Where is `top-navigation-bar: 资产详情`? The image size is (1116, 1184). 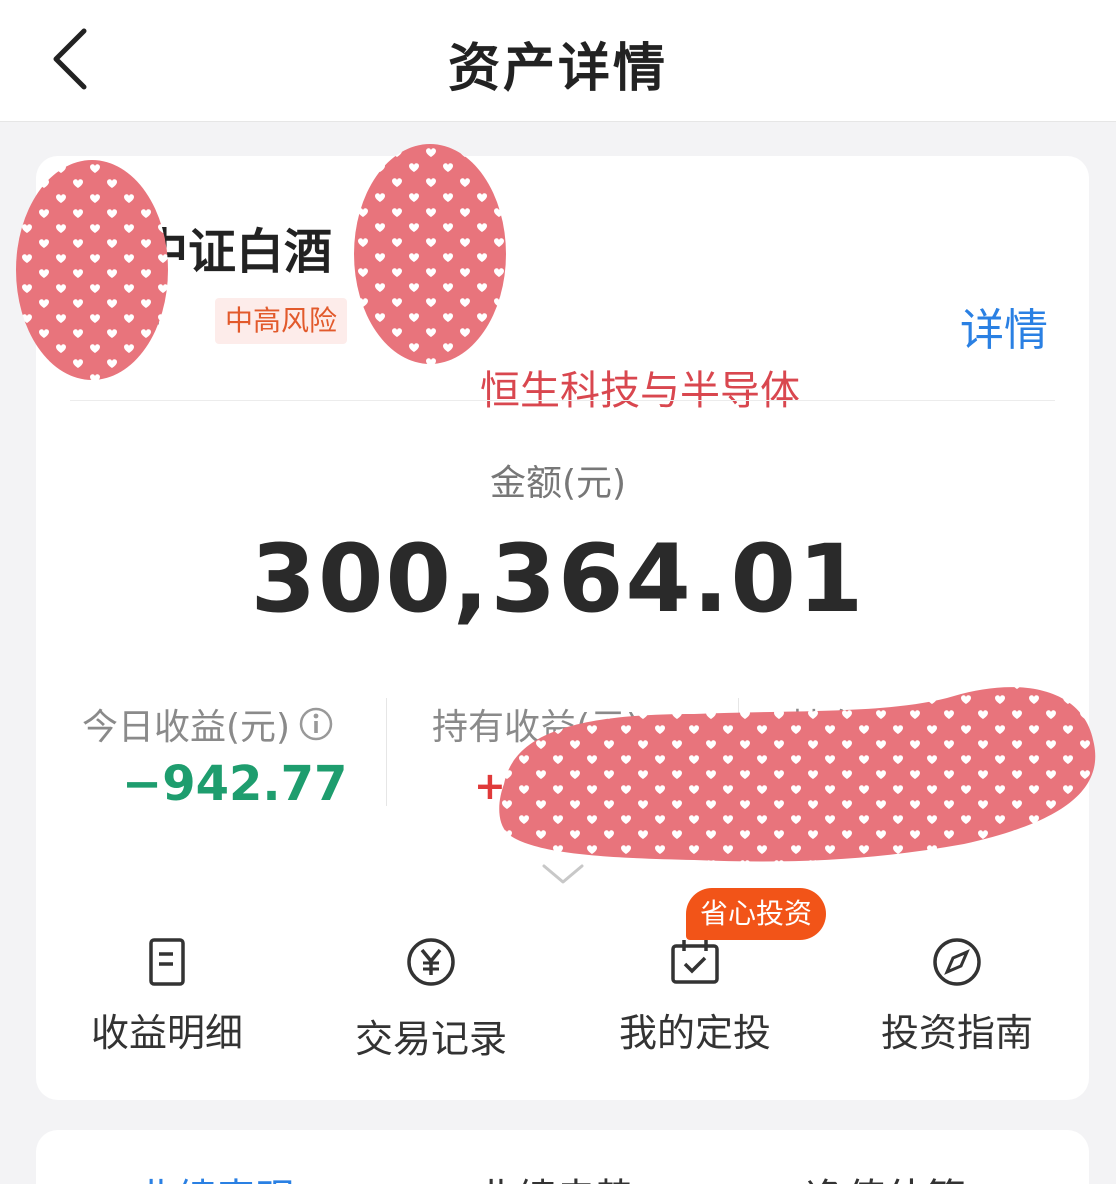 top-navigation-bar: 资产详情 is located at coordinates (558, 61).